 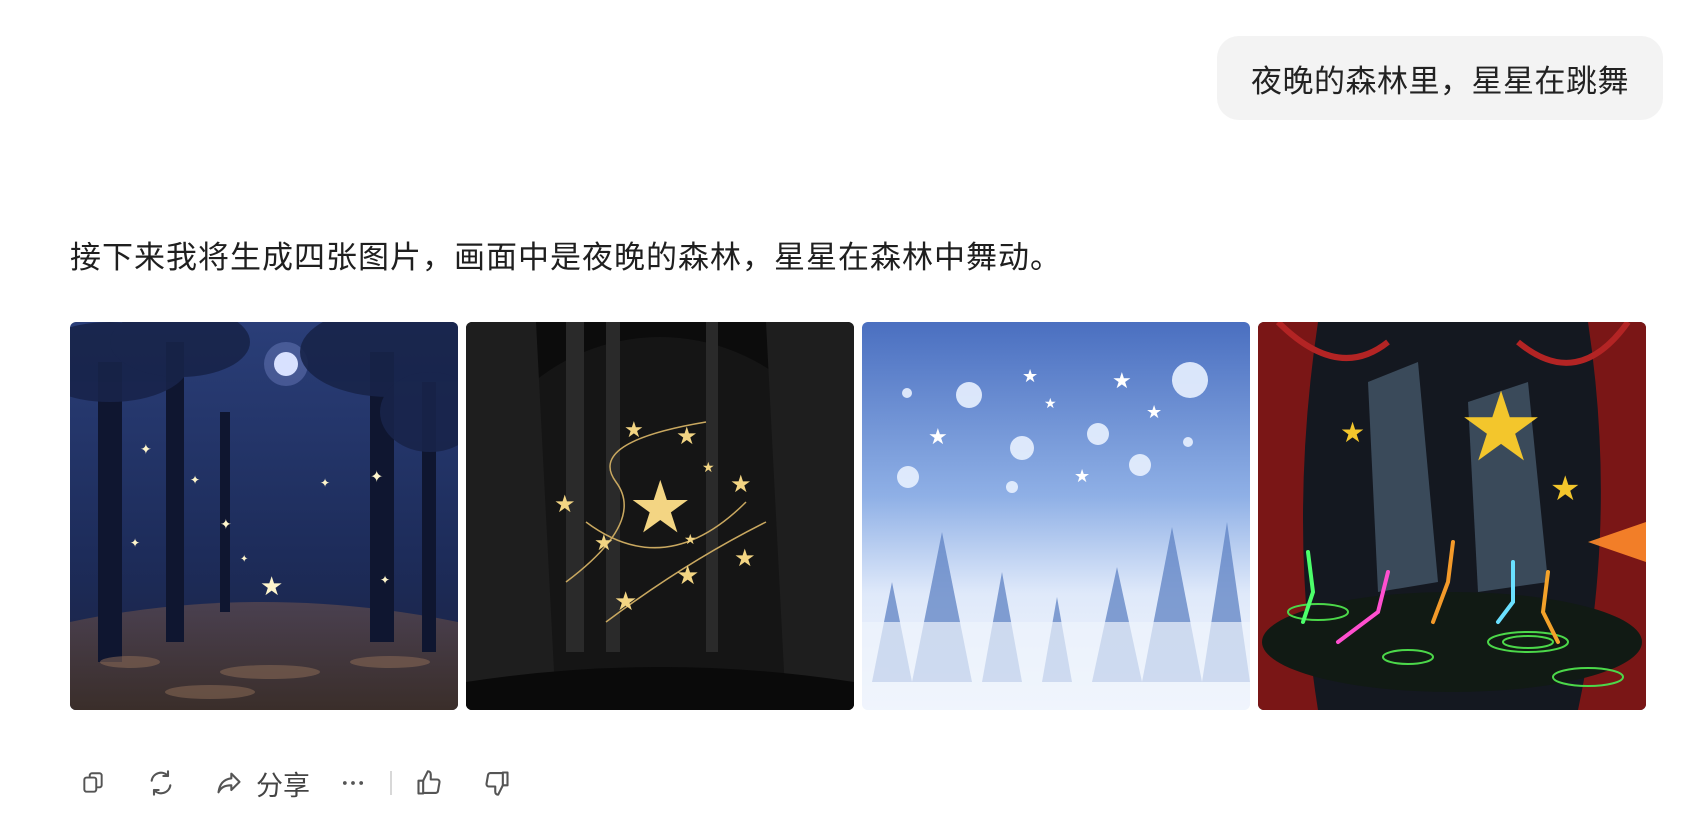 I want to click on share-label: 分享, so click(x=283, y=786).